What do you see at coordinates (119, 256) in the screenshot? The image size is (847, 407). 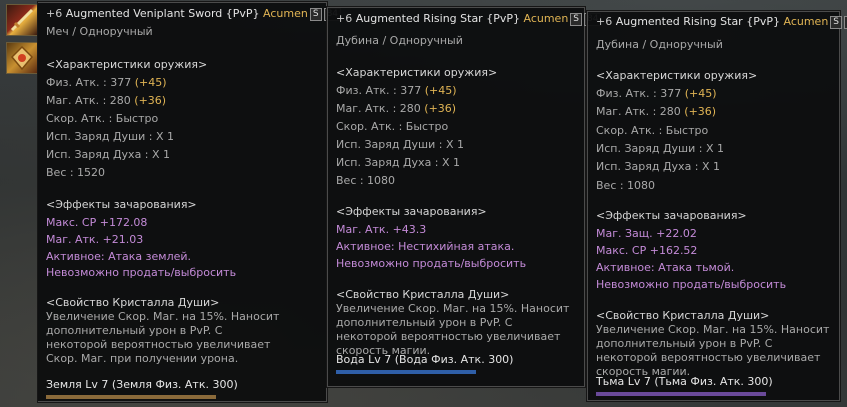 I see `effect-line: Активное: Атака землей.` at bounding box center [119, 256].